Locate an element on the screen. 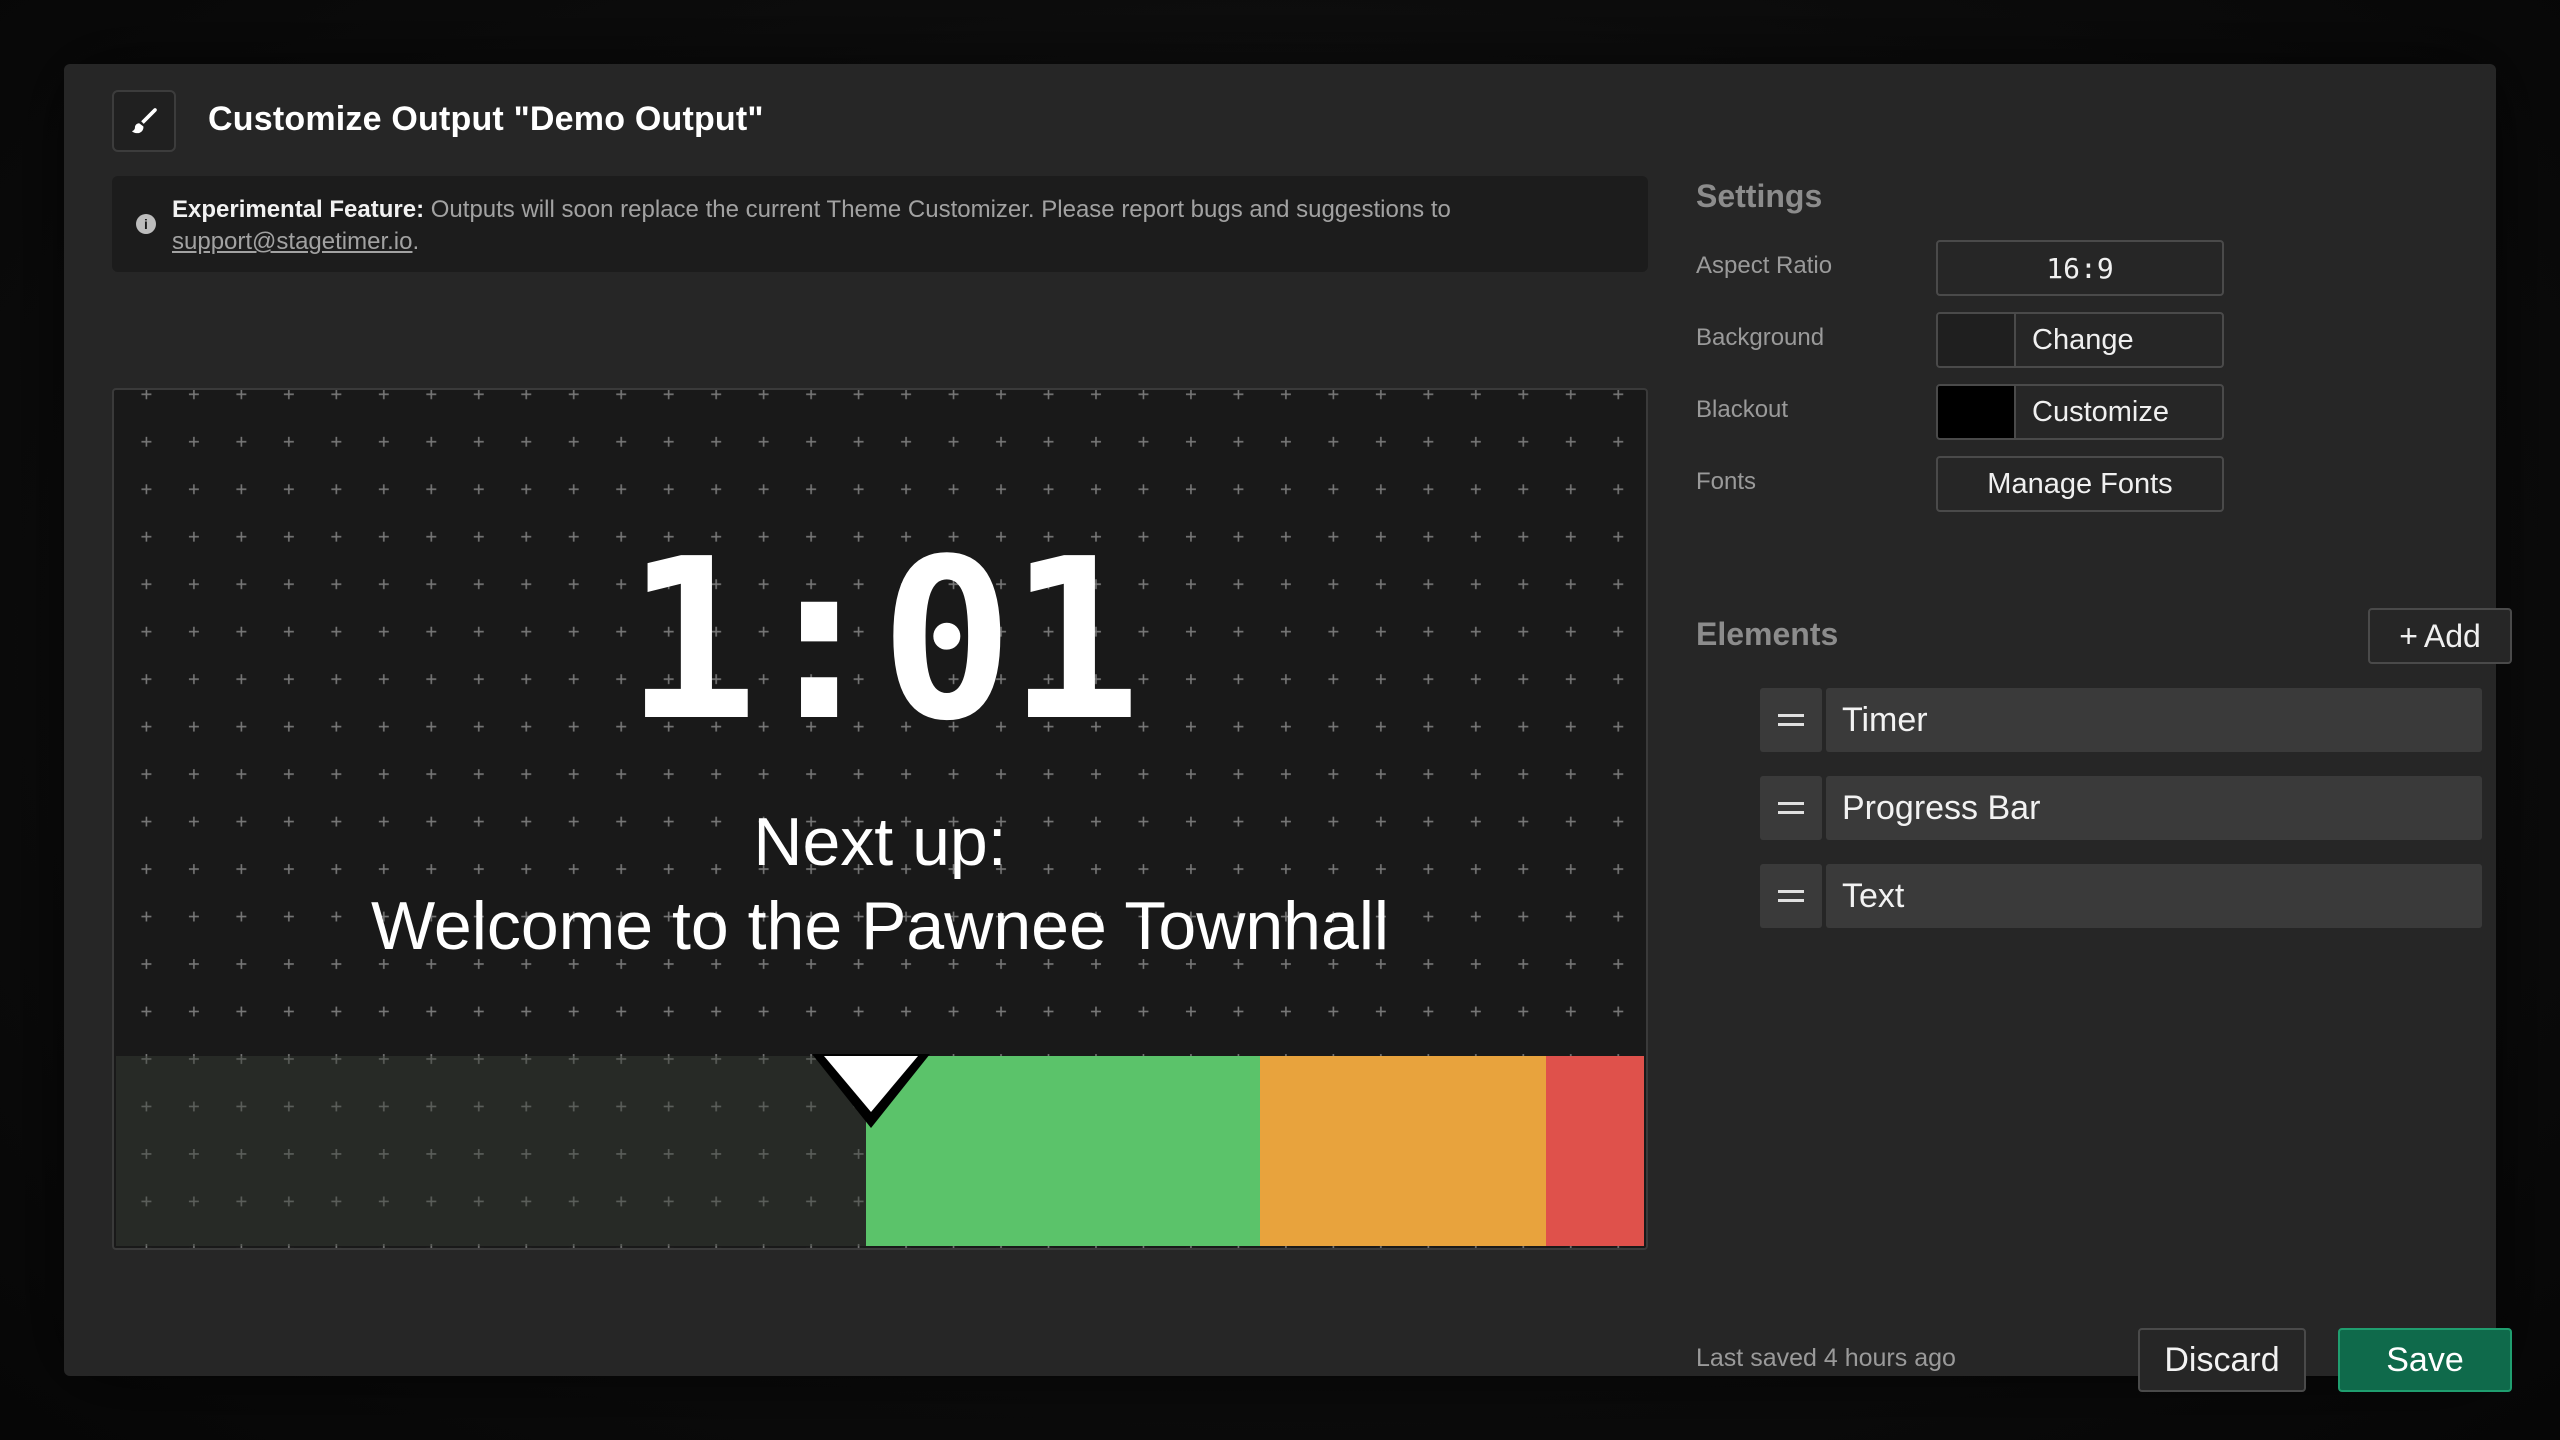 The height and width of the screenshot is (1440, 2560). background-change-button: Change is located at coordinates (2080, 340).